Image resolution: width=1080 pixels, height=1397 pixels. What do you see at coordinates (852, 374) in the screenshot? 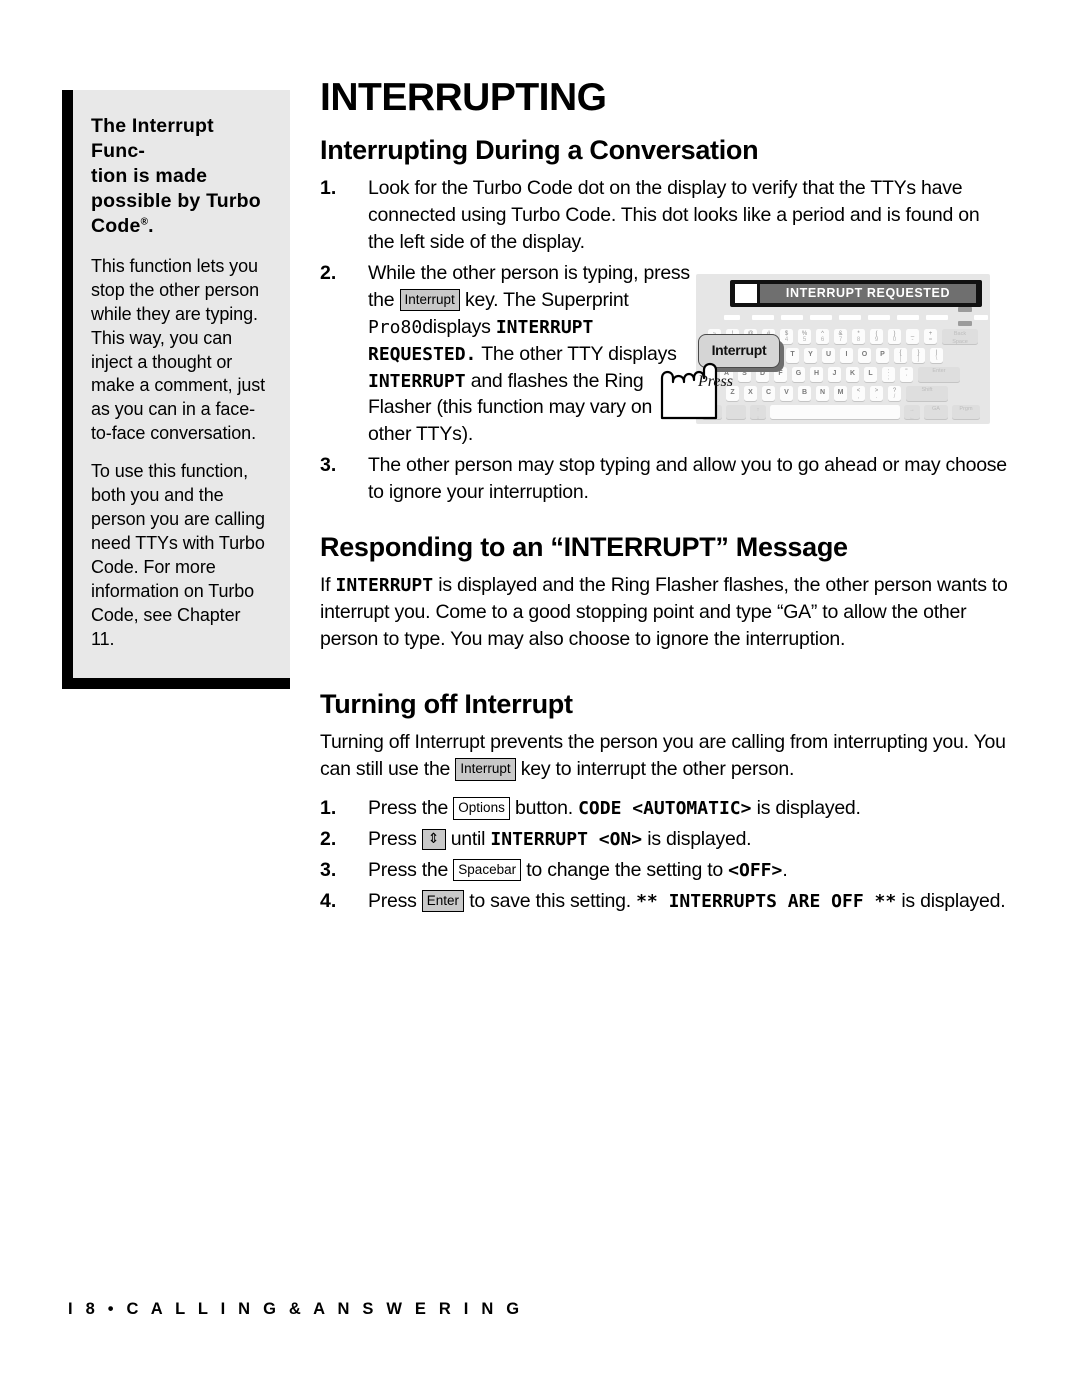
I see `key-k: K` at bounding box center [852, 374].